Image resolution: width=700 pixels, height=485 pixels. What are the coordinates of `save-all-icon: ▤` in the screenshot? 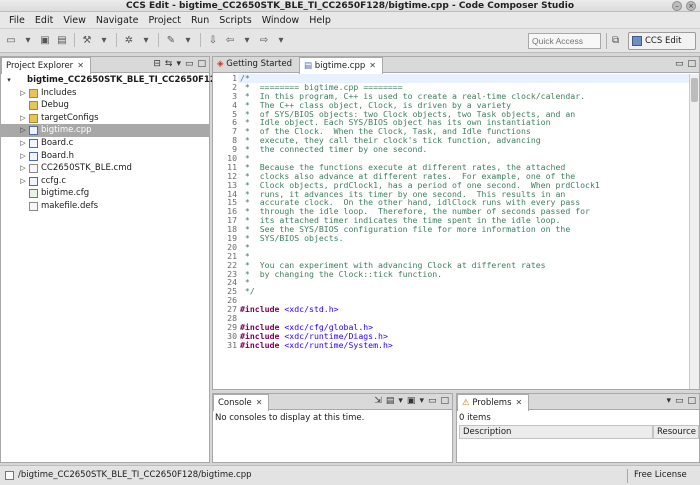 It's located at (62, 40).